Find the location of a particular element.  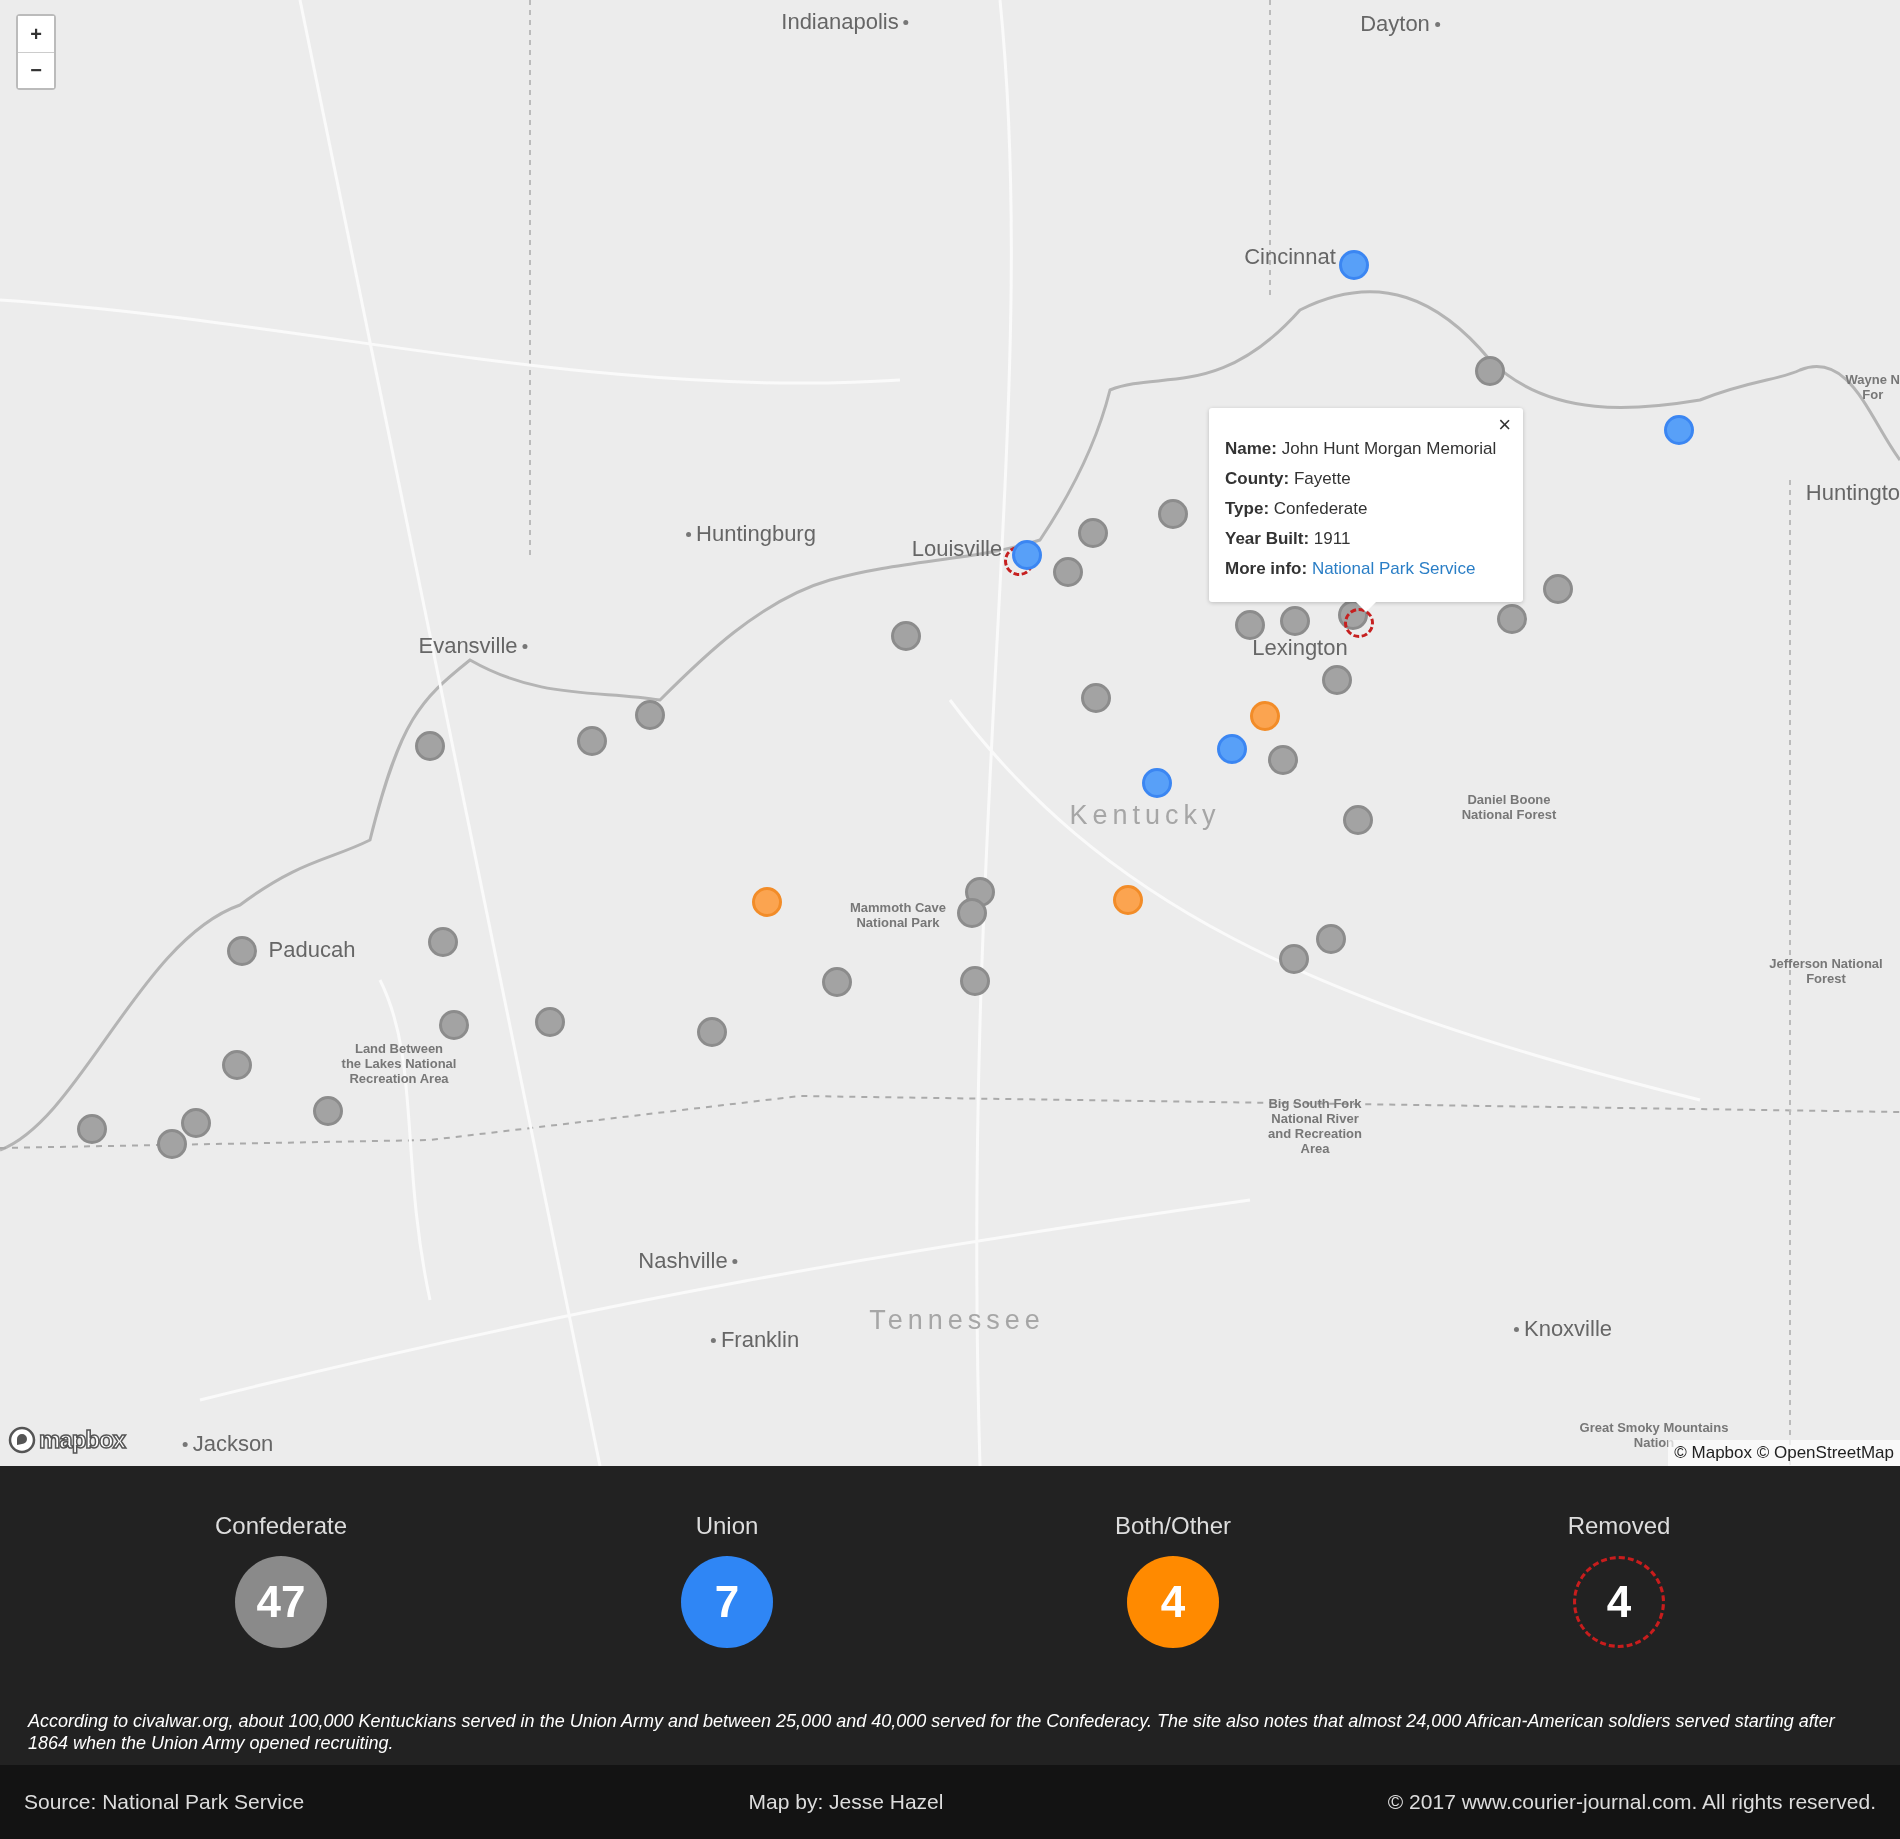

field-label: More info: is located at coordinates (1266, 568).